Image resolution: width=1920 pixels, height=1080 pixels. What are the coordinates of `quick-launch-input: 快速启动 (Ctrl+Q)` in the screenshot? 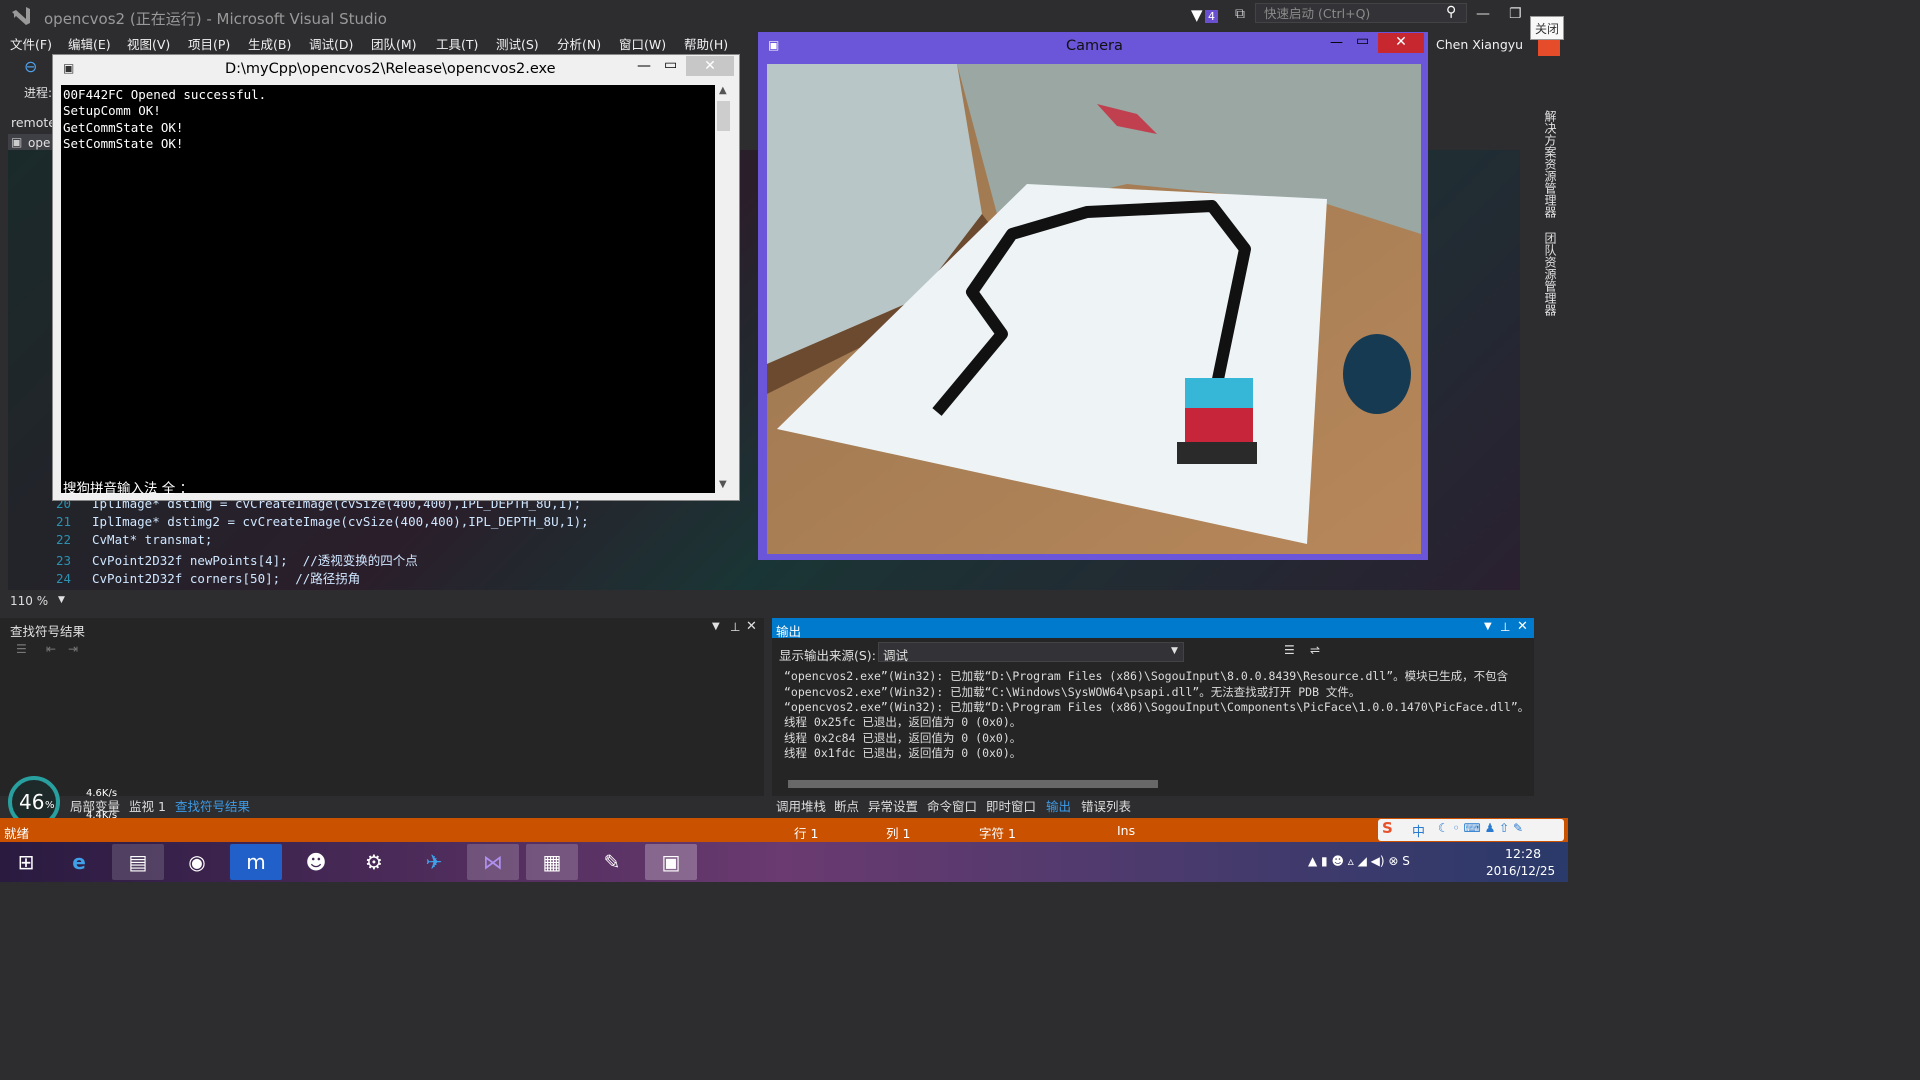 It's located at (1361, 13).